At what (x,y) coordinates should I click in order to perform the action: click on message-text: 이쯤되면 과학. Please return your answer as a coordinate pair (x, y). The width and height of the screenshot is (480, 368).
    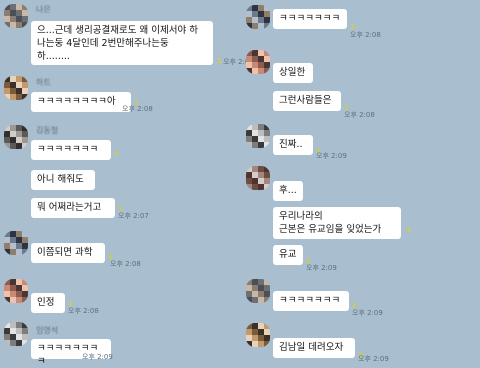
    Looking at the image, I should click on (65, 252).